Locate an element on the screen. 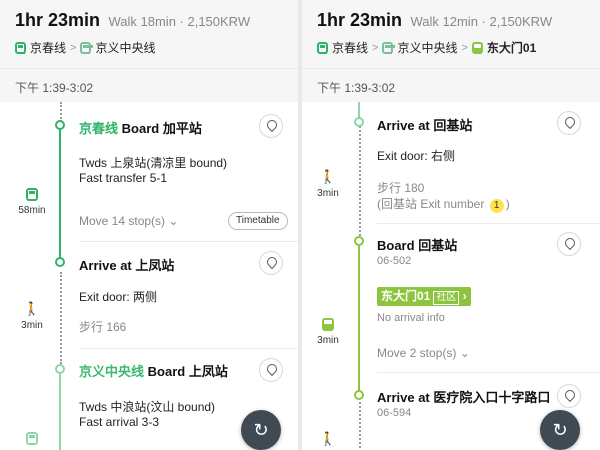 The width and height of the screenshot is (600, 450). exit-number-text: (回基站 Exit number 1) is located at coordinates (443, 204).